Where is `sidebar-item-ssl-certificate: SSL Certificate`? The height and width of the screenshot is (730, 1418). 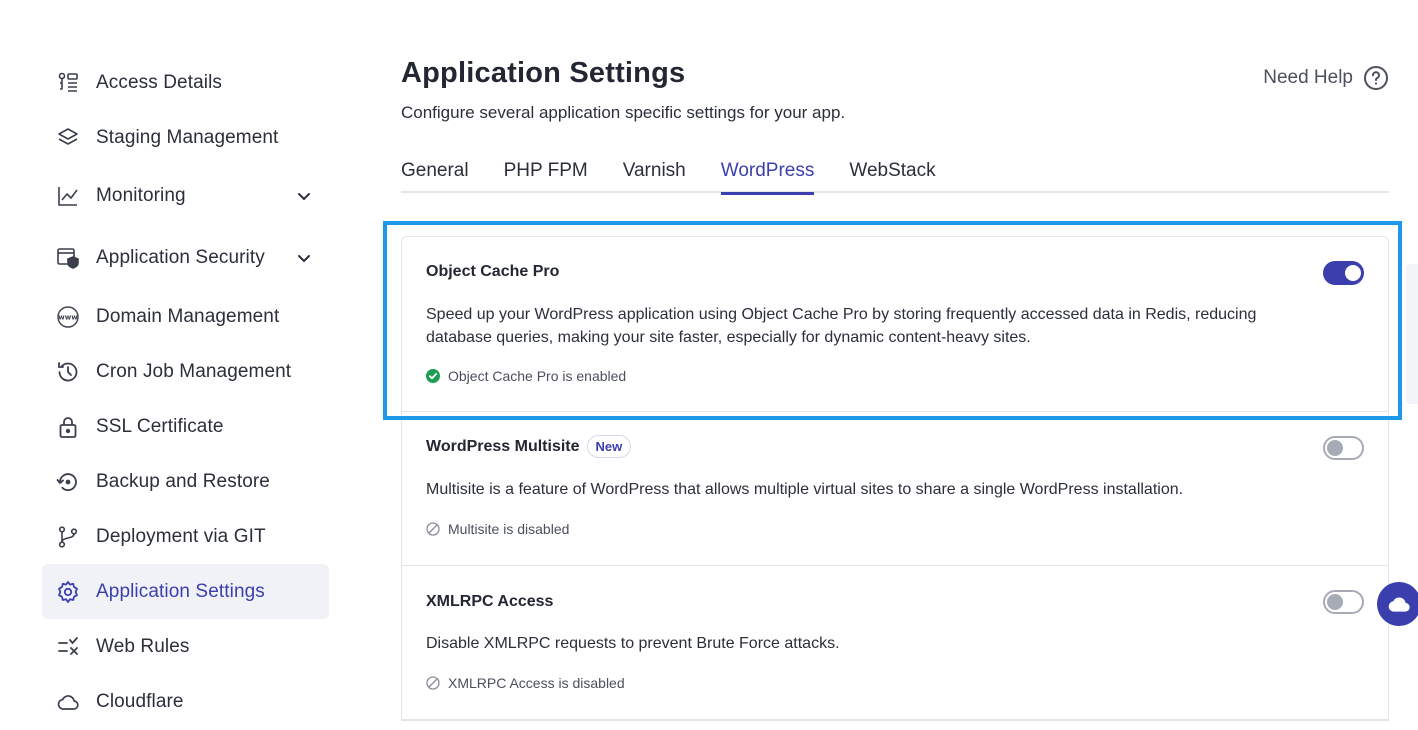
sidebar-item-ssl-certificate: SSL Certificate is located at coordinates (185, 426).